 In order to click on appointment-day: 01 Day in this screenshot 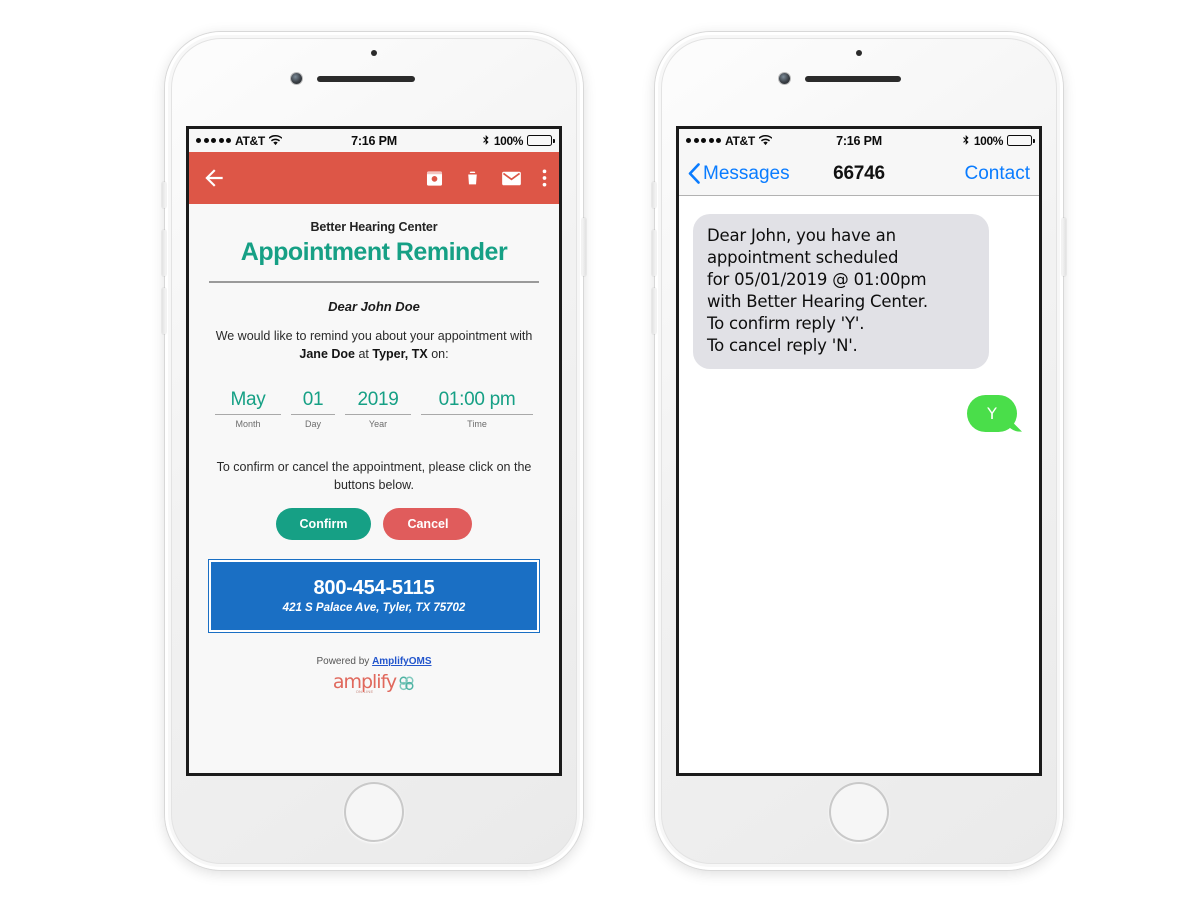, I will do `click(313, 409)`.